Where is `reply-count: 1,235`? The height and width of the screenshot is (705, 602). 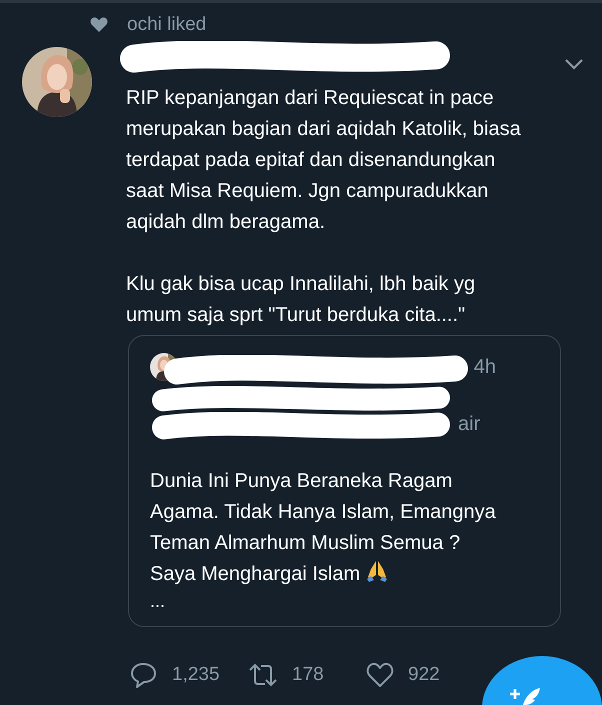 reply-count: 1,235 is located at coordinates (196, 675).